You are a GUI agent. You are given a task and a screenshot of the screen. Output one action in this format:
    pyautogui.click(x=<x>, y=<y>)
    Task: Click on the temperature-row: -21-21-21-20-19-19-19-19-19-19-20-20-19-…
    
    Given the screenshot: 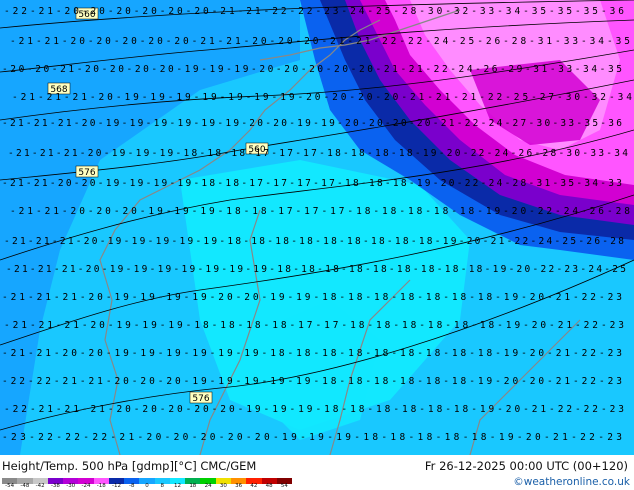 What is the action you would take?
    pyautogui.click(x=312, y=123)
    